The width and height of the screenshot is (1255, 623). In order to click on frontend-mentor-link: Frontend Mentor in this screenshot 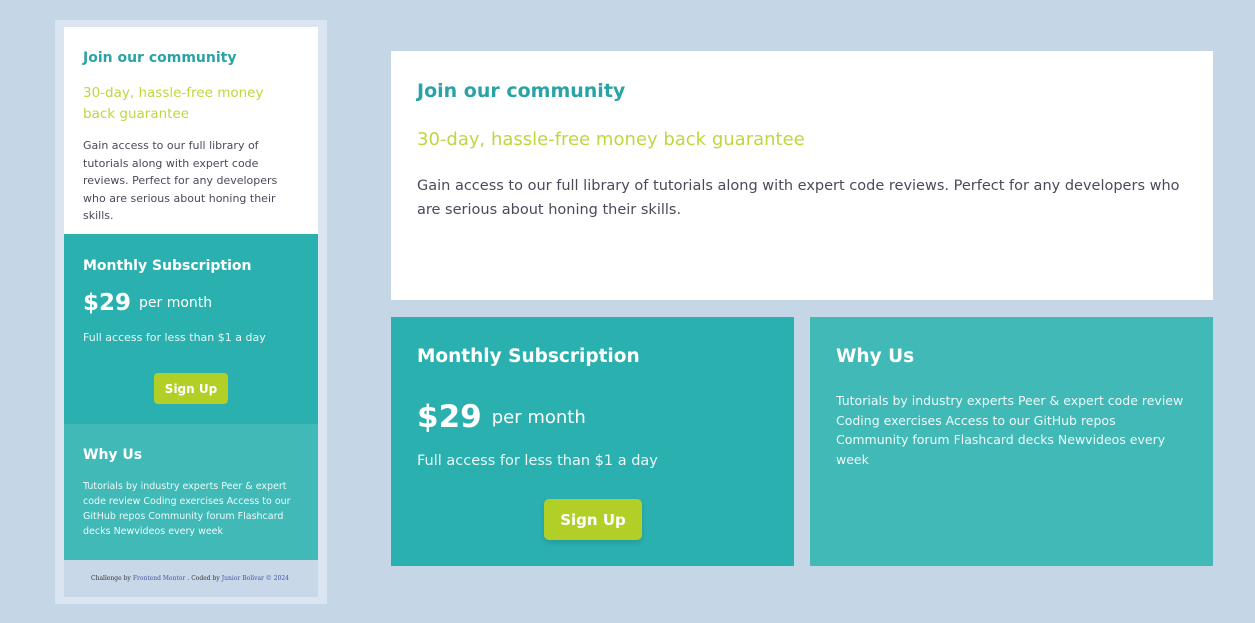, I will do `click(159, 578)`.